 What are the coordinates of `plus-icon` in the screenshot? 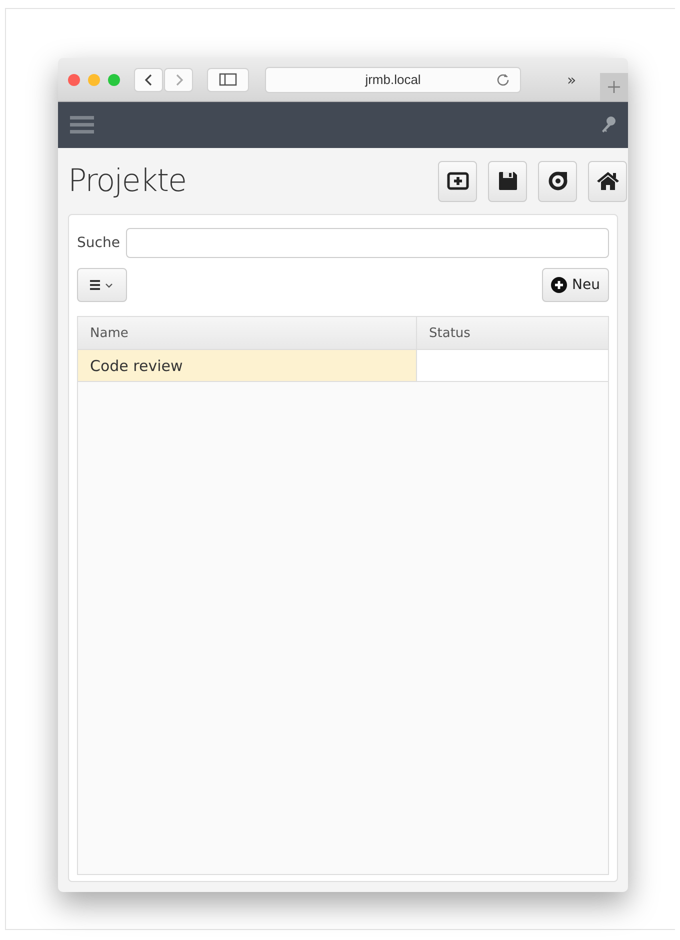 It's located at (614, 87).